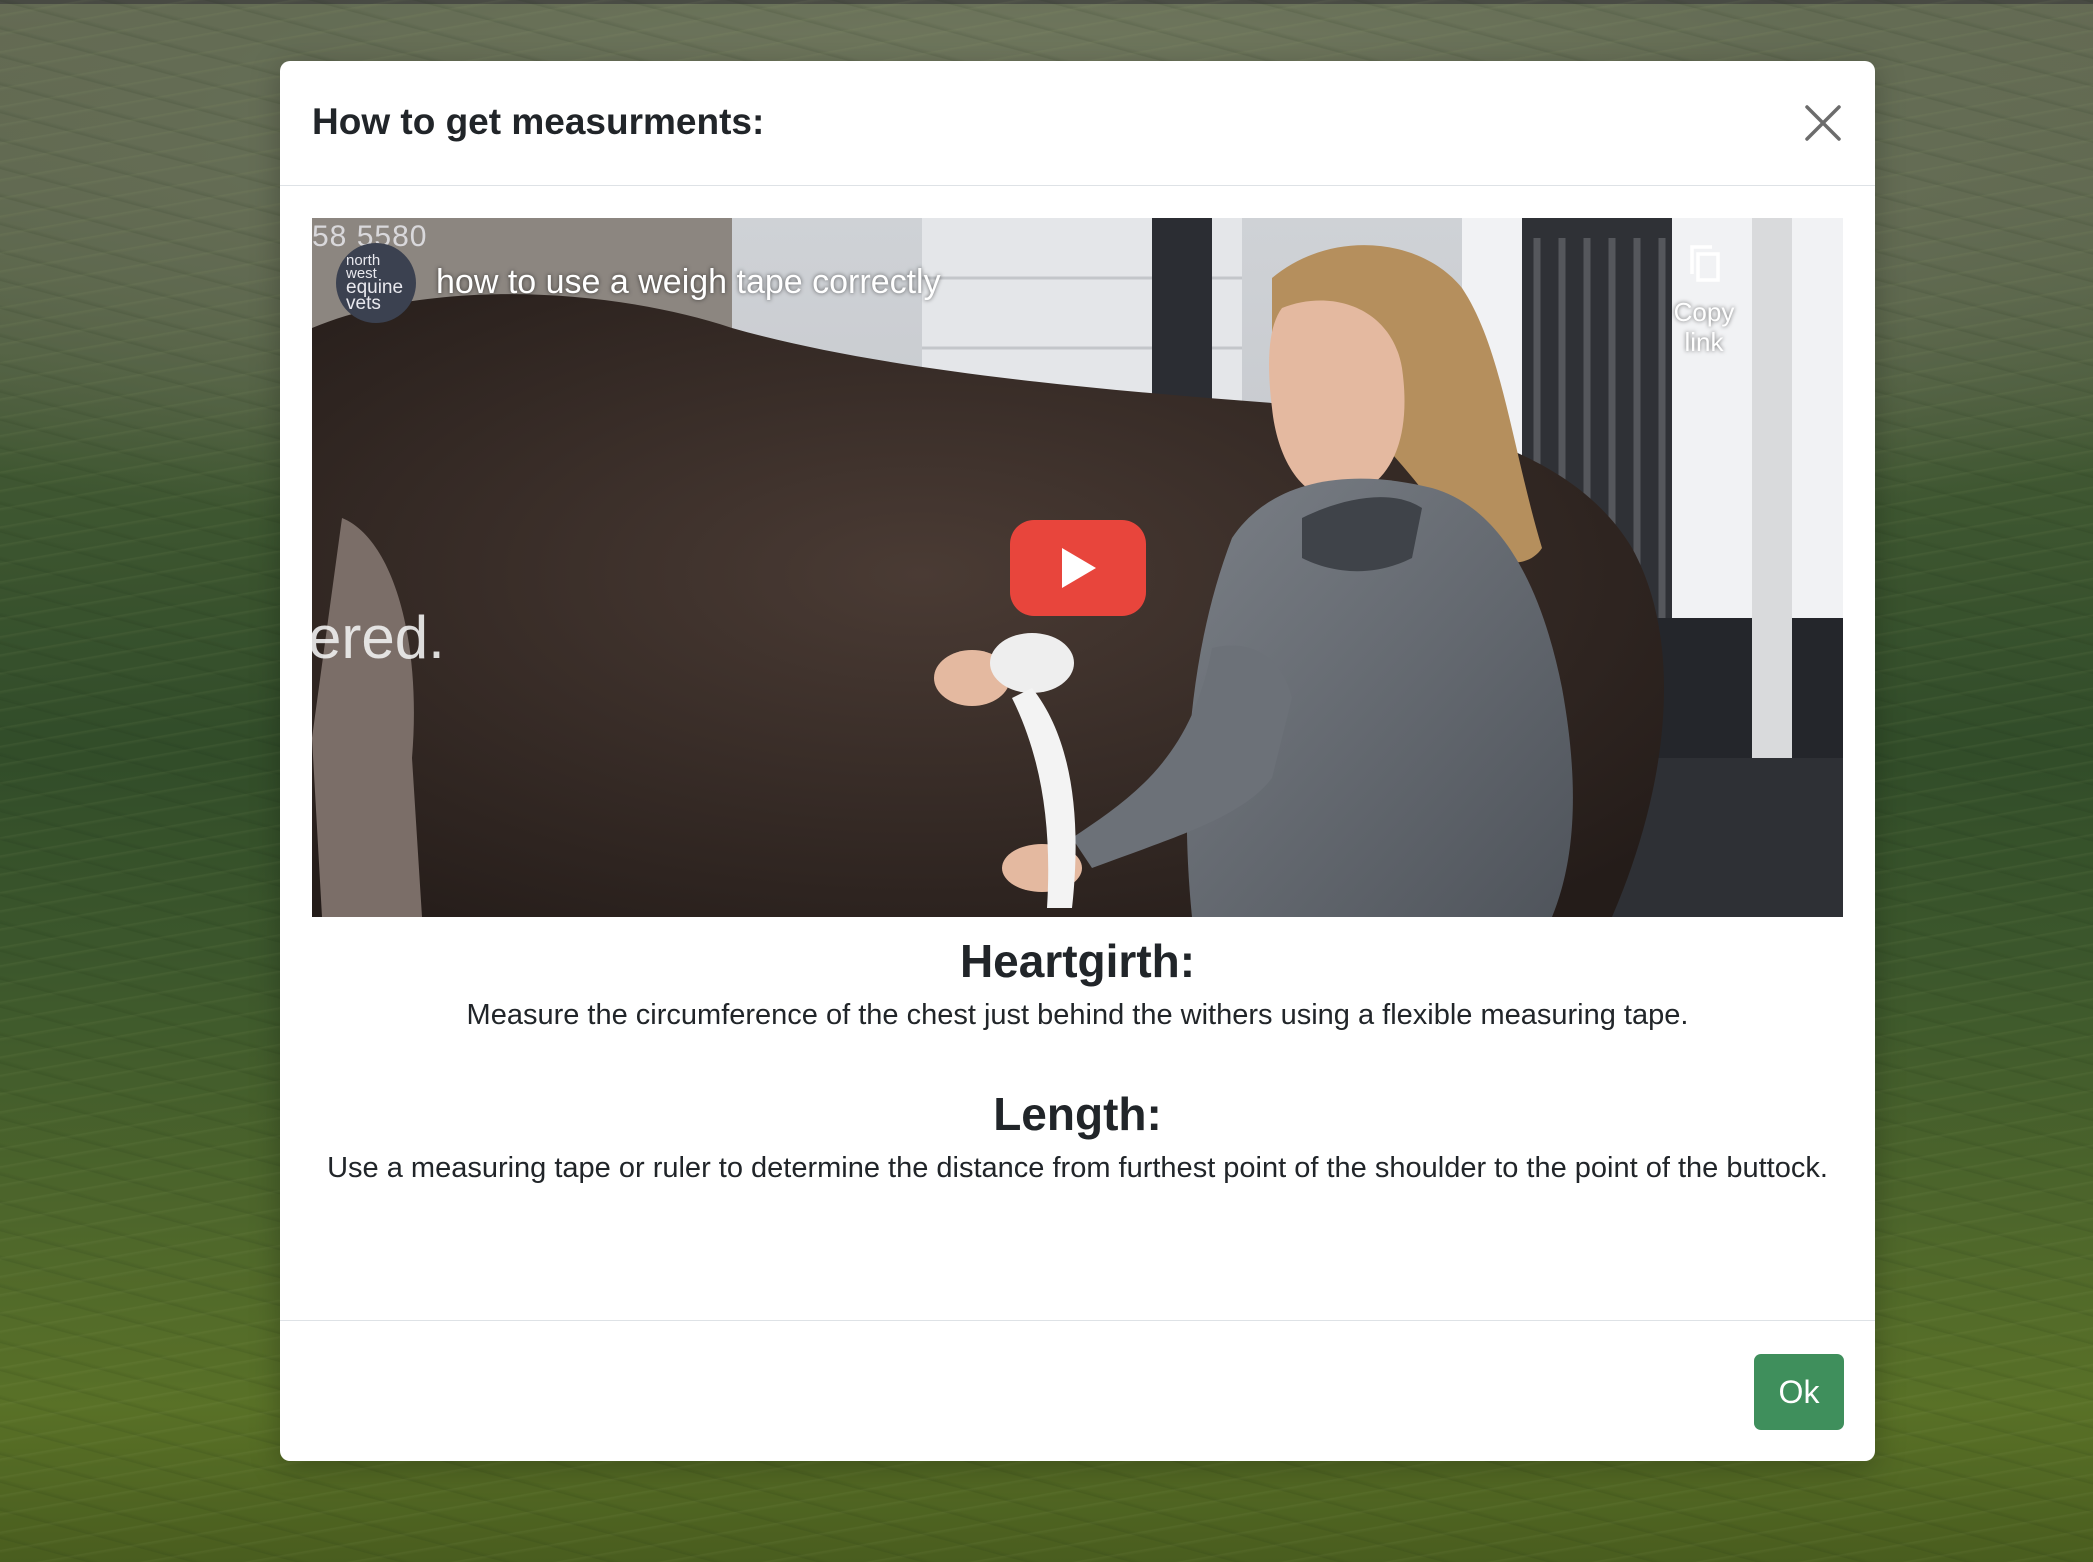 The width and height of the screenshot is (2093, 1562). I want to click on modal-header: How to get measurments:, so click(1077, 123).